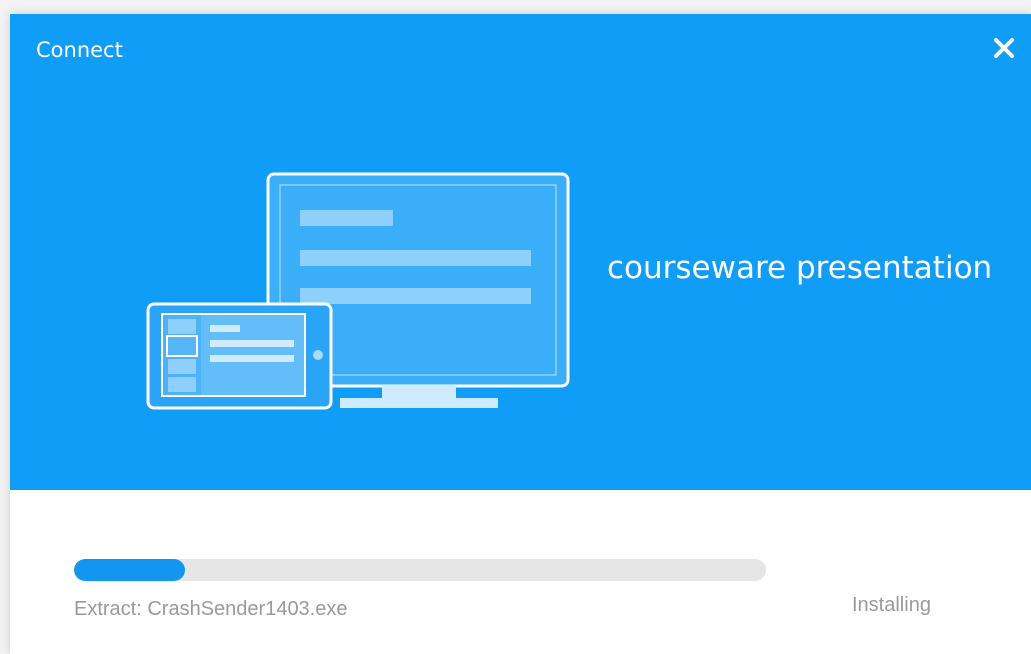 The image size is (1031, 654). What do you see at coordinates (358, 291) in the screenshot?
I see `monitor-and-tablet-illustration` at bounding box center [358, 291].